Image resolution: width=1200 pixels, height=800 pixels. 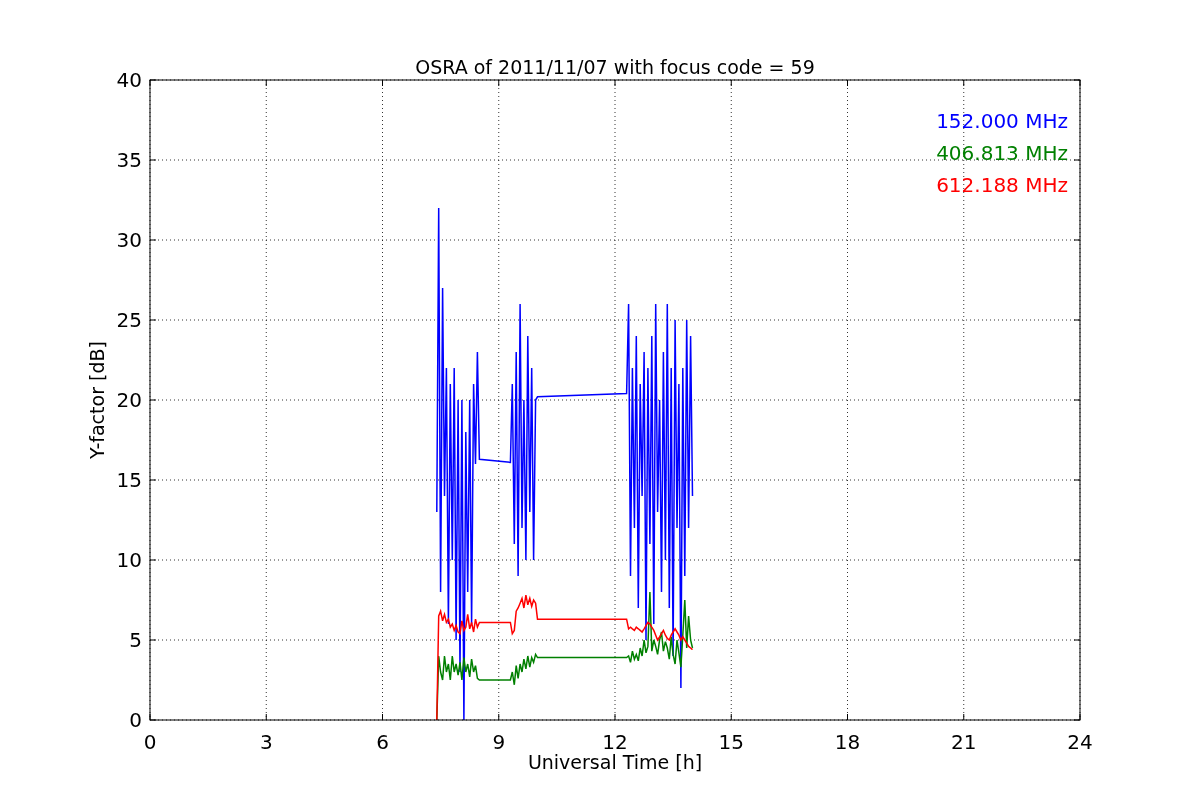 I want to click on legend-label: 152.000 MHz, so click(x=1002, y=121).